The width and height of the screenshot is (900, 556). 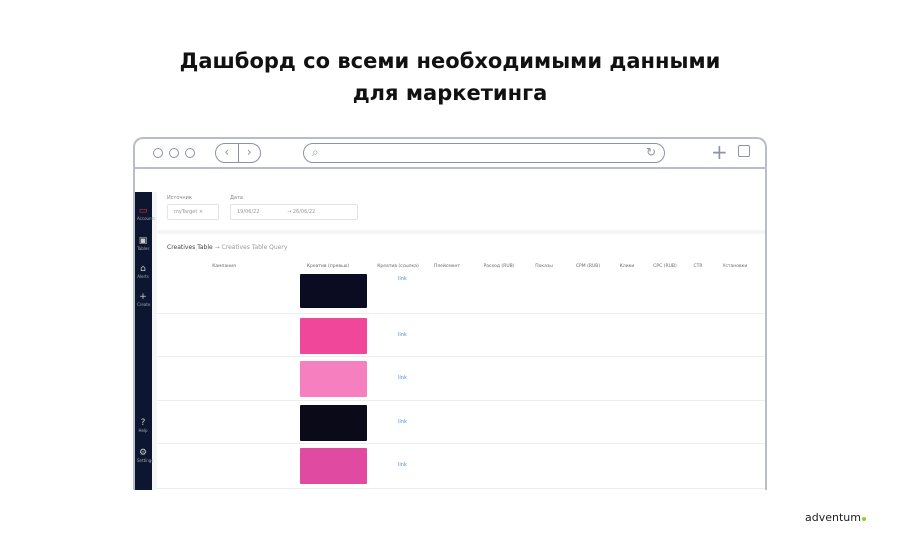 I want to click on browser-toolbar: ‹ › ⌕ ↻ +, so click(x=450, y=154).